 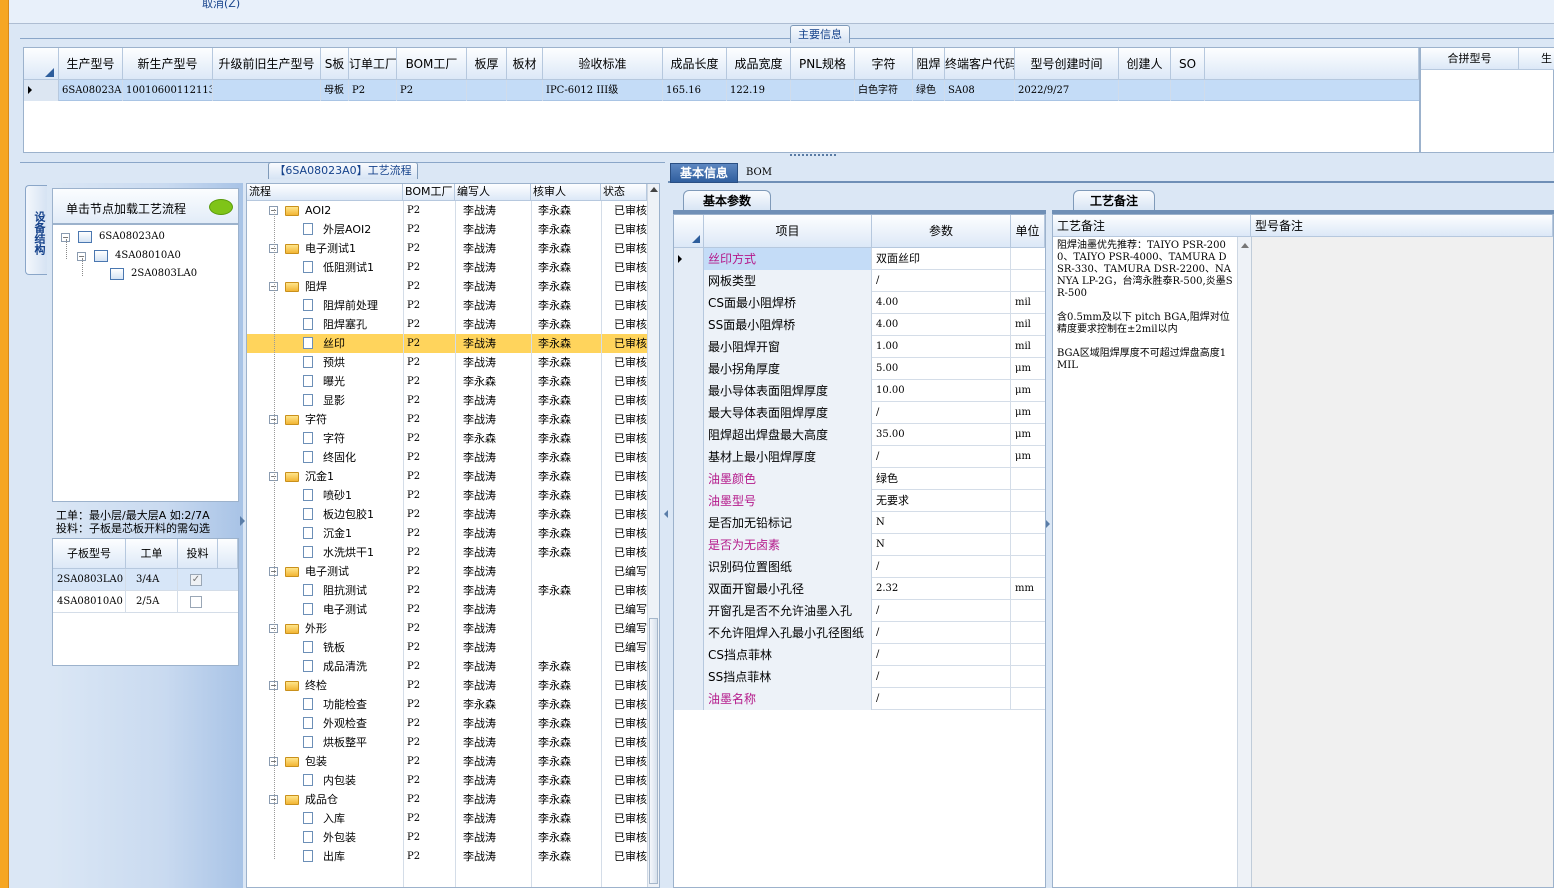 What do you see at coordinates (859, 567) in the screenshot?
I see `param-row: 识别码位置图纸 /` at bounding box center [859, 567].